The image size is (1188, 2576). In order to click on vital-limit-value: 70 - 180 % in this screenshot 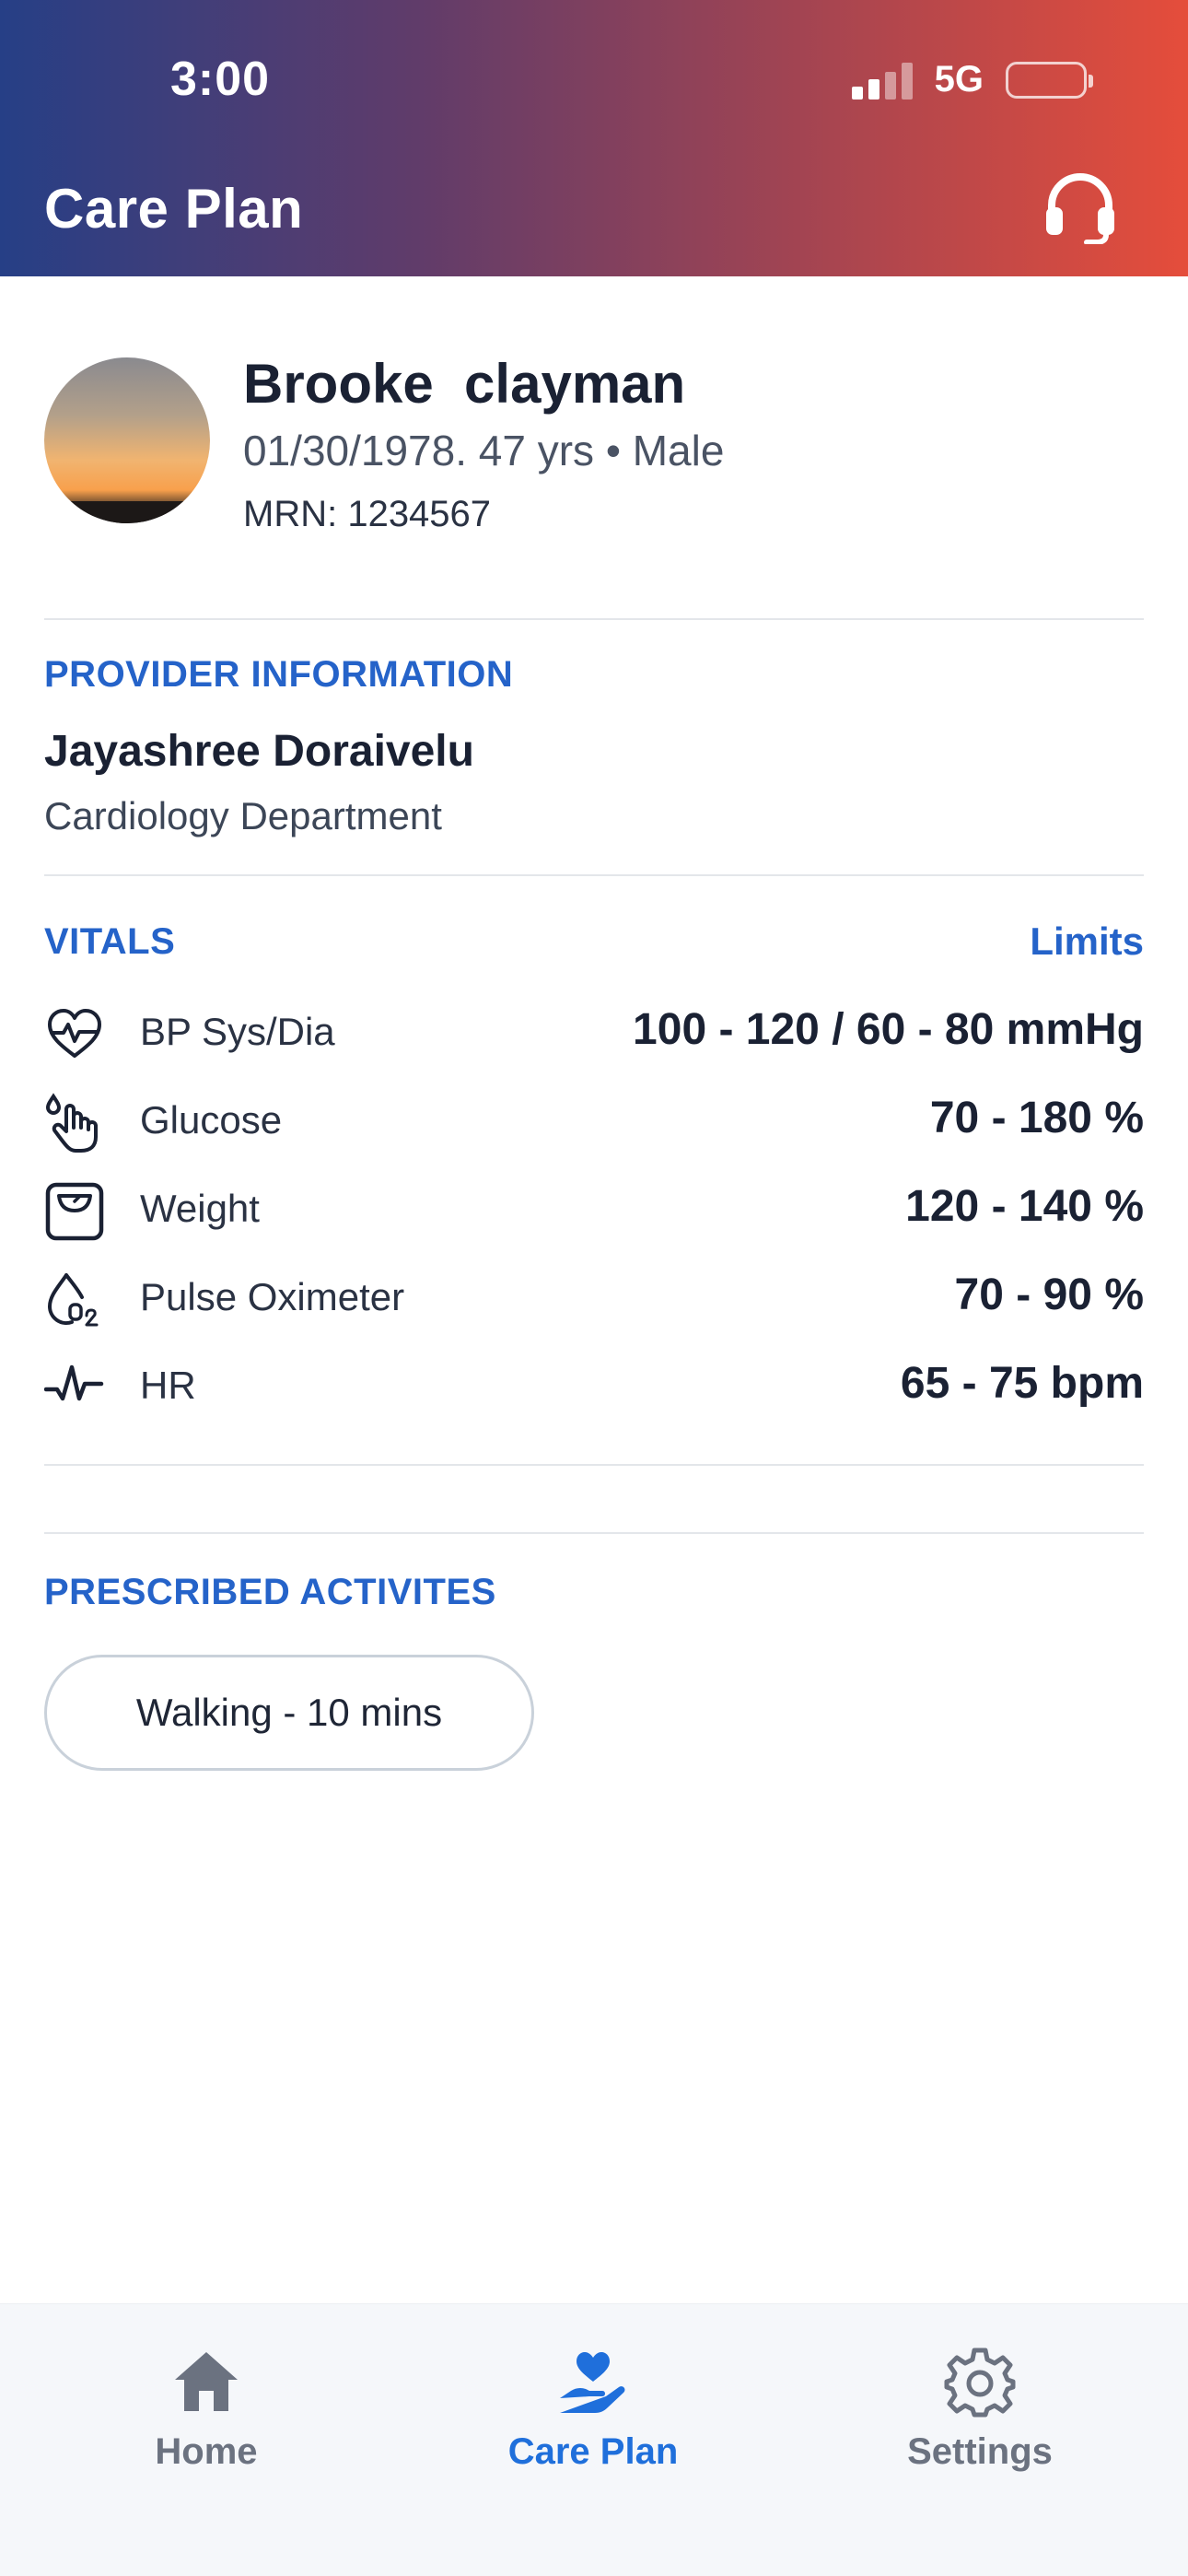, I will do `click(1036, 1118)`.